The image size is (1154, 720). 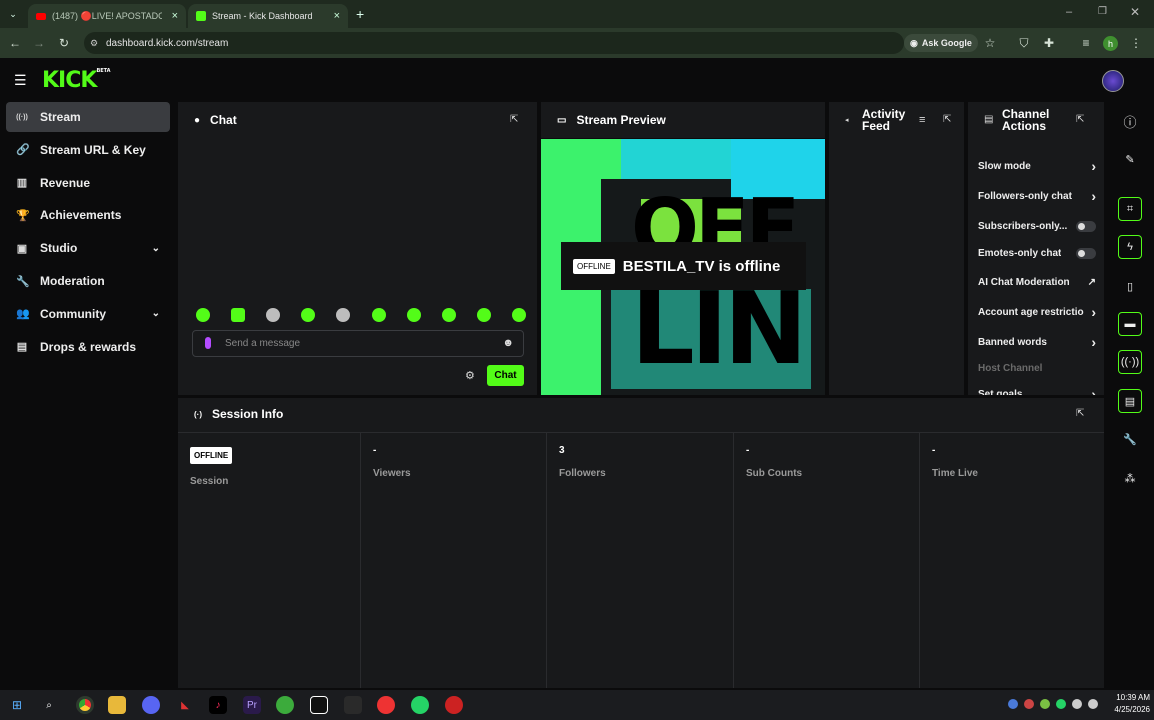 I want to click on stat-label: Session, so click(x=209, y=481).